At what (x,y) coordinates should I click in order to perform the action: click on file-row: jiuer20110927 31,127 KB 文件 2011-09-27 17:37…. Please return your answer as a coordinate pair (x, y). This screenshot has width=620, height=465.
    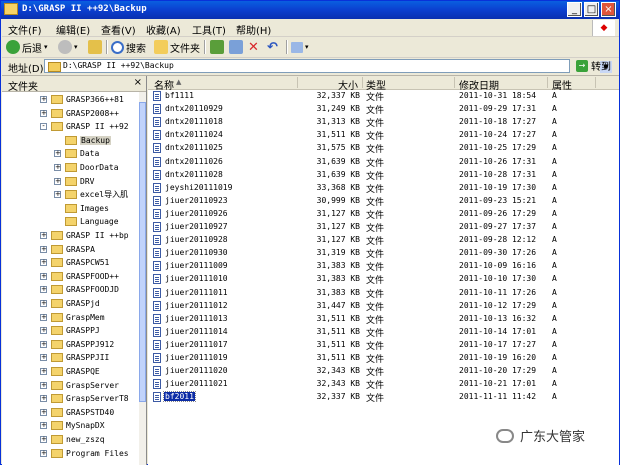
    Looking at the image, I should click on (383, 227).